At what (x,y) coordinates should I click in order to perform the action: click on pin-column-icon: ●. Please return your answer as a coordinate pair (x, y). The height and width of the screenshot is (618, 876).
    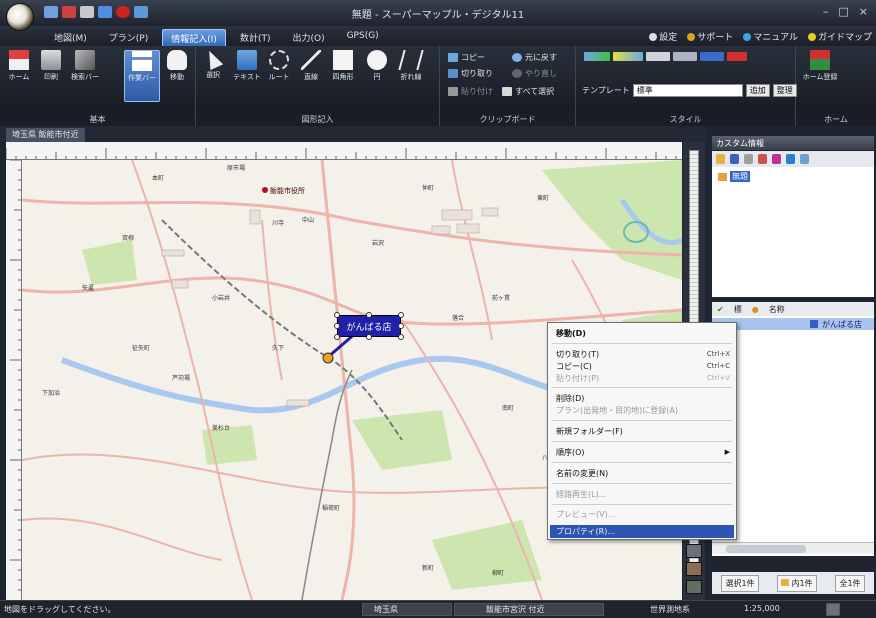
    Looking at the image, I should click on (755, 309).